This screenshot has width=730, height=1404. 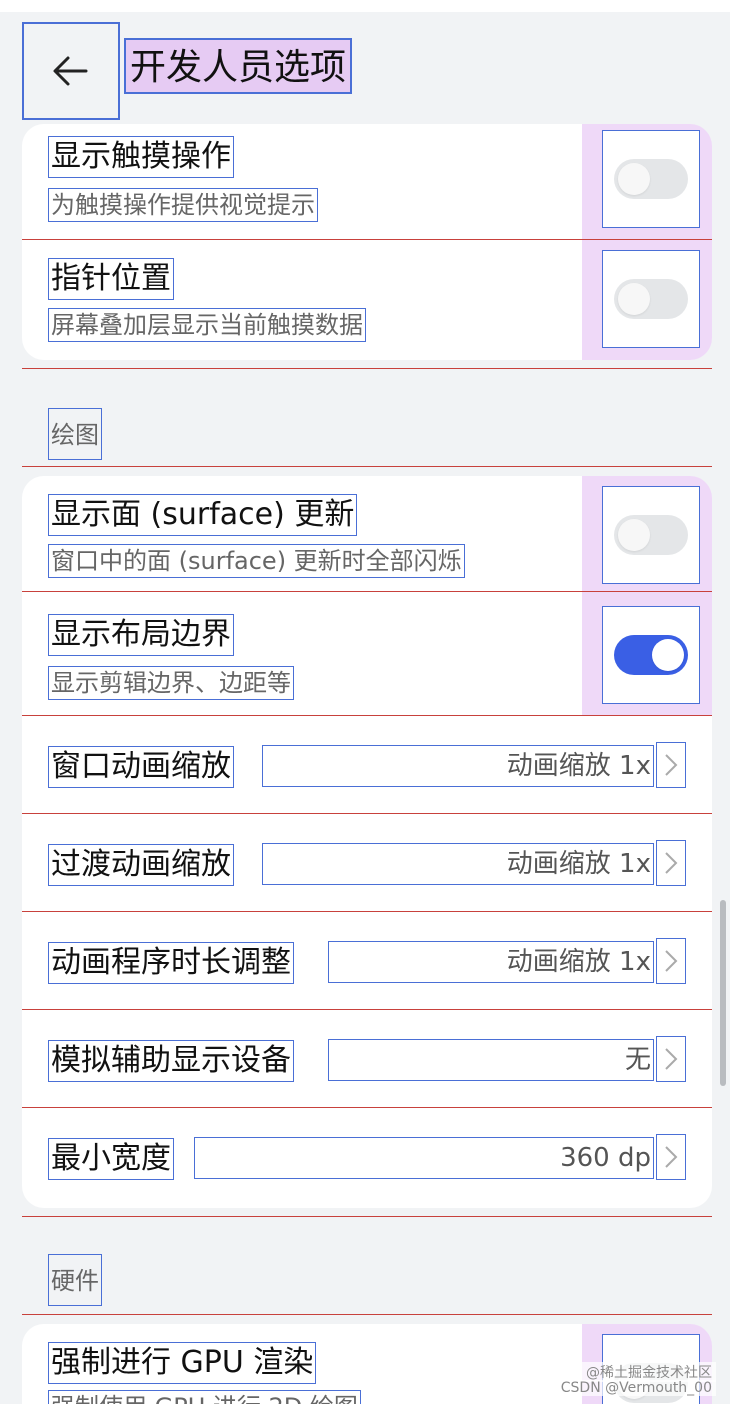 What do you see at coordinates (367, 654) in the screenshot?
I see `setting-row-layout-bounds: 显示布局边界 显示剪辑边界、边距等` at bounding box center [367, 654].